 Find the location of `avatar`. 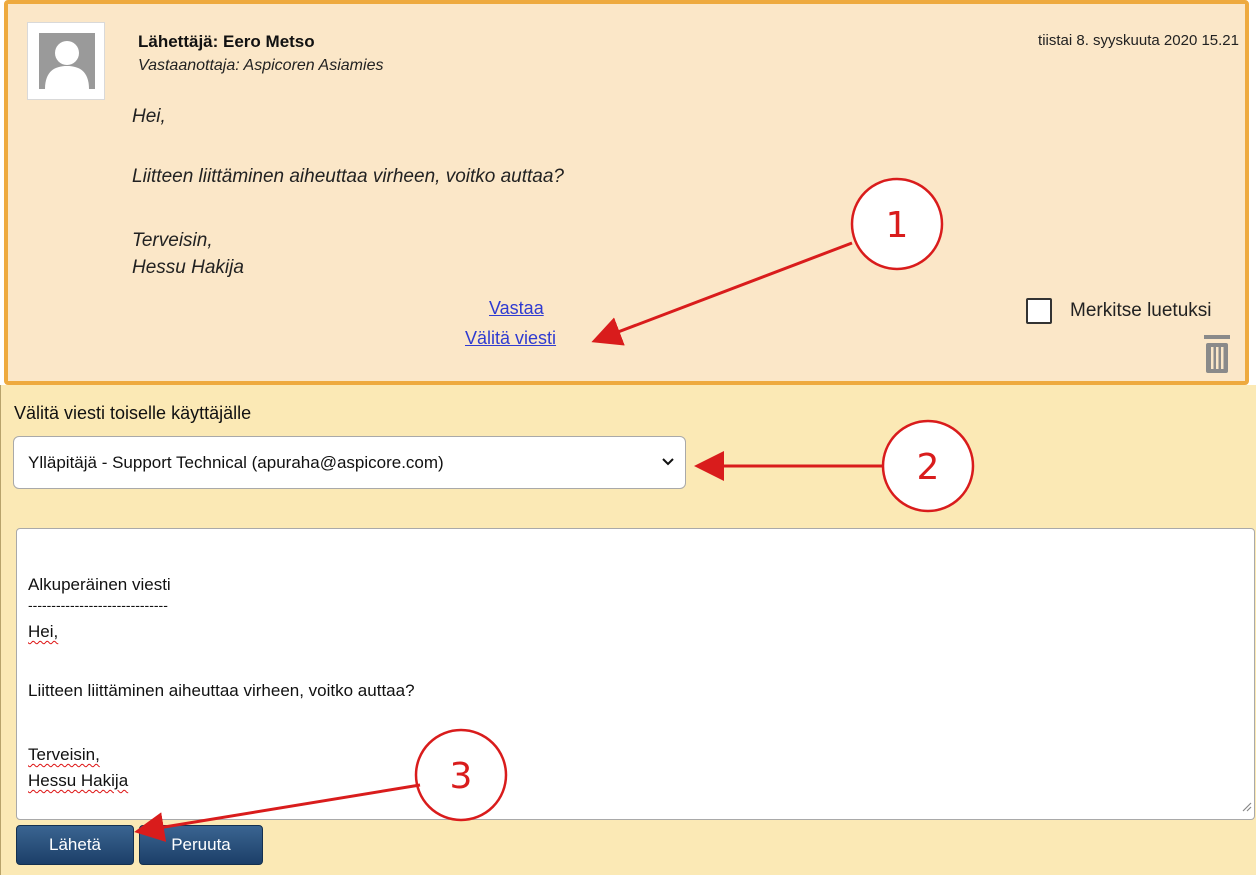

avatar is located at coordinates (66, 61).